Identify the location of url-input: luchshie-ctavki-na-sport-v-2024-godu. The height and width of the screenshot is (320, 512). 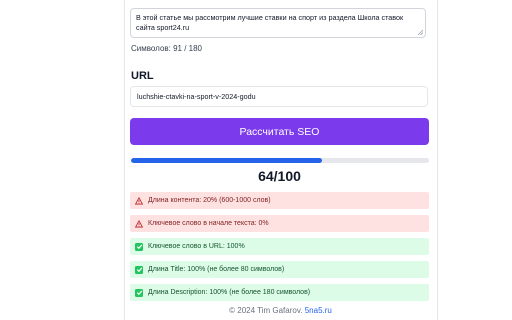
(279, 96).